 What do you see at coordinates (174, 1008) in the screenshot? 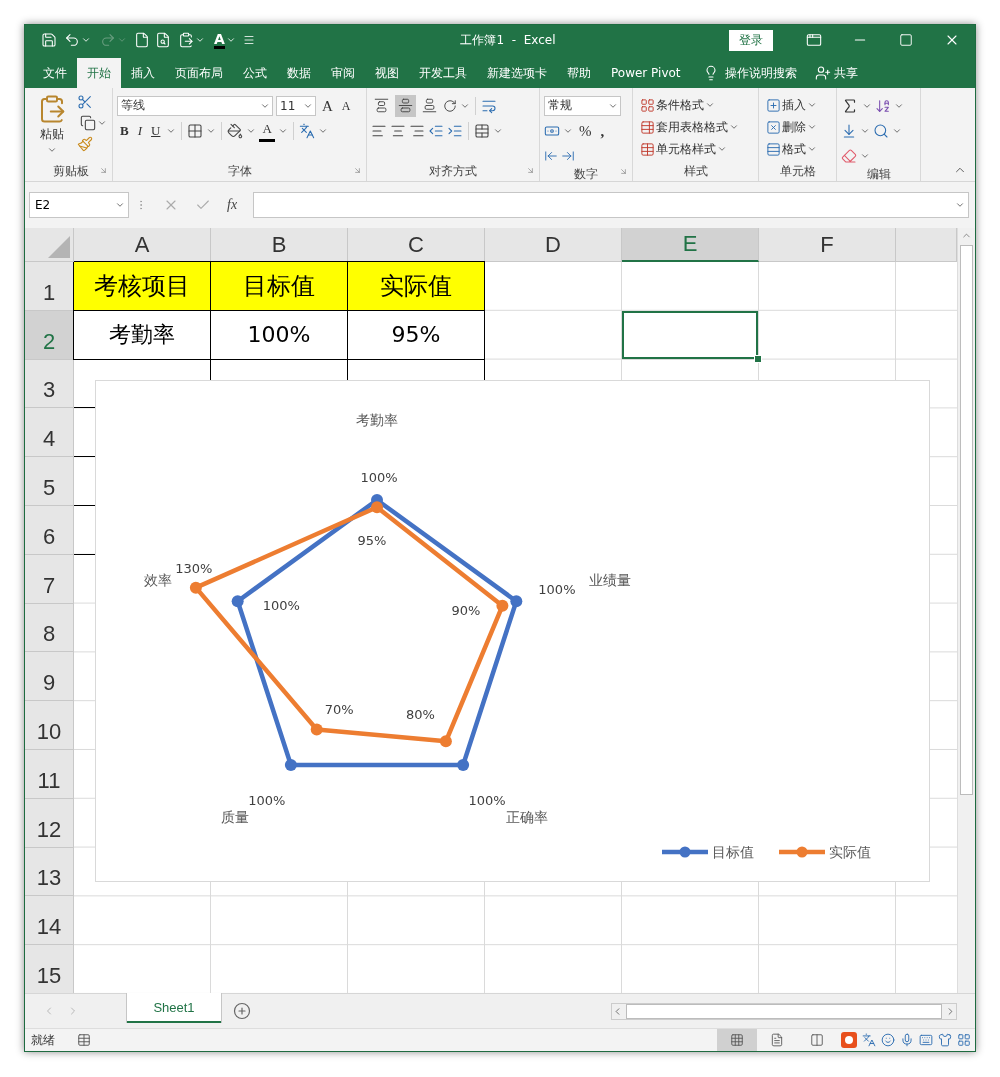
I see `sheet-tab: Sheet1` at bounding box center [174, 1008].